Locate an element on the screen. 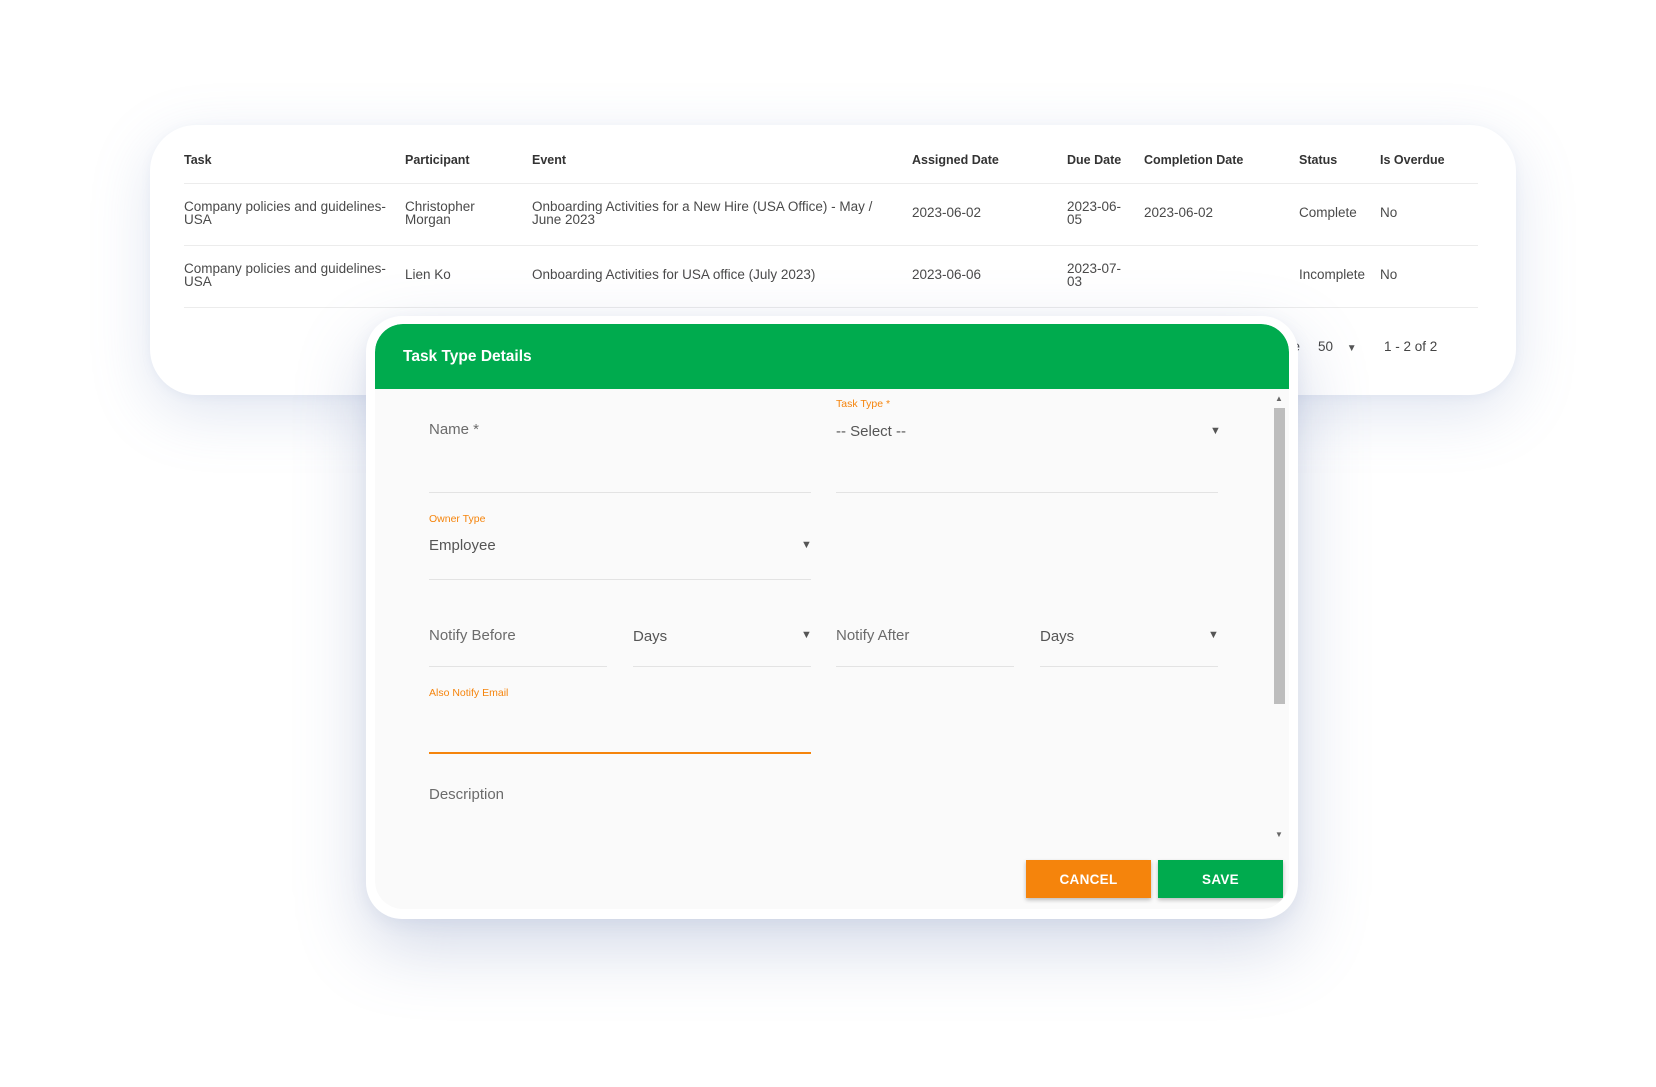  notify-after-unit-value: Days is located at coordinates (1057, 636).